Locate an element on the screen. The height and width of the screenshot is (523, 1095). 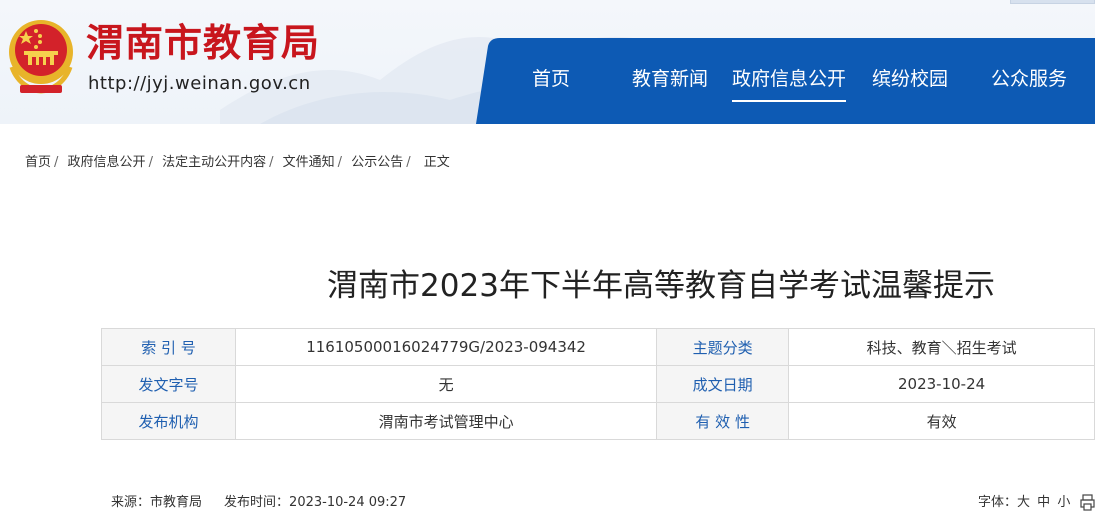
source-label: 来源： is located at coordinates (131, 502).